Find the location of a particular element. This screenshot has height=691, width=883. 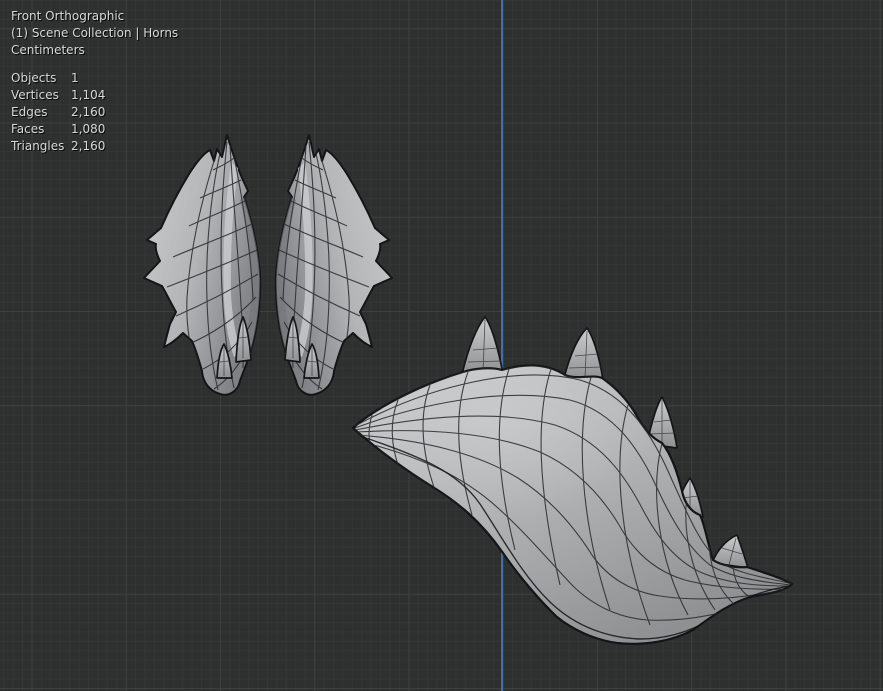

units-label: Centimeters is located at coordinates (48, 50).